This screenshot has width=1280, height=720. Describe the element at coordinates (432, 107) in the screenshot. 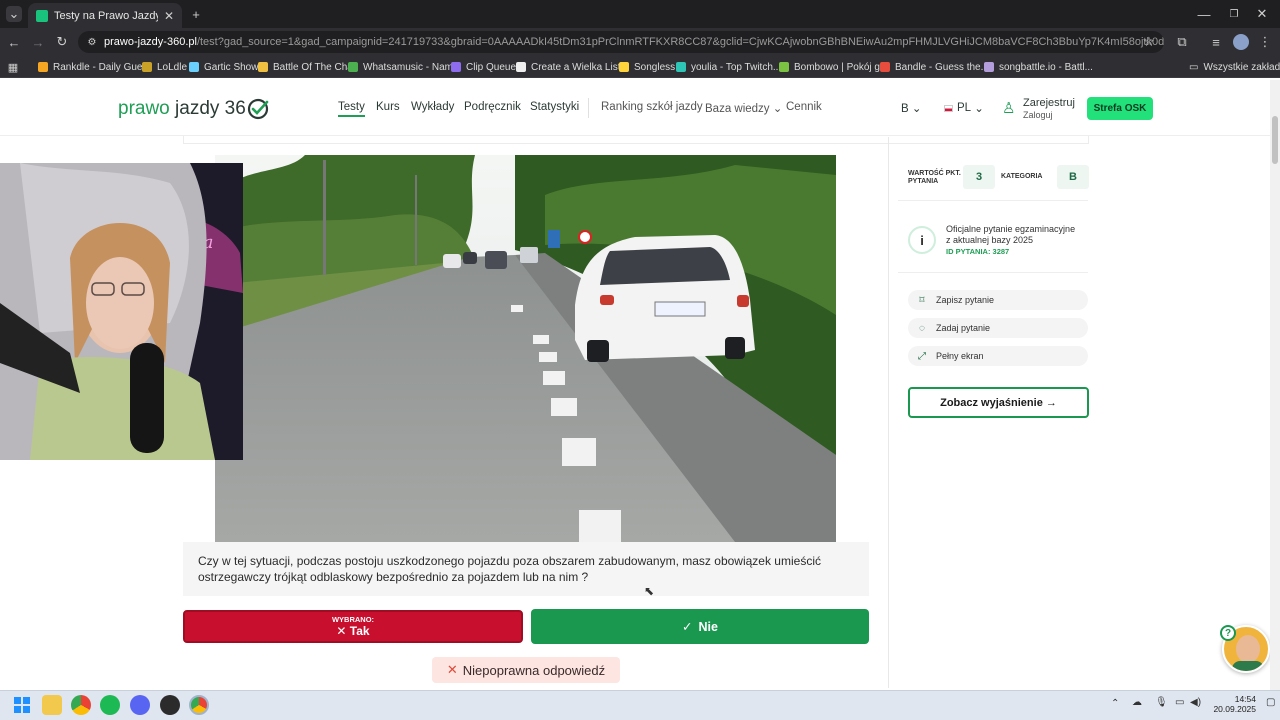

I see `nav-wyklady: Wykłady` at that location.